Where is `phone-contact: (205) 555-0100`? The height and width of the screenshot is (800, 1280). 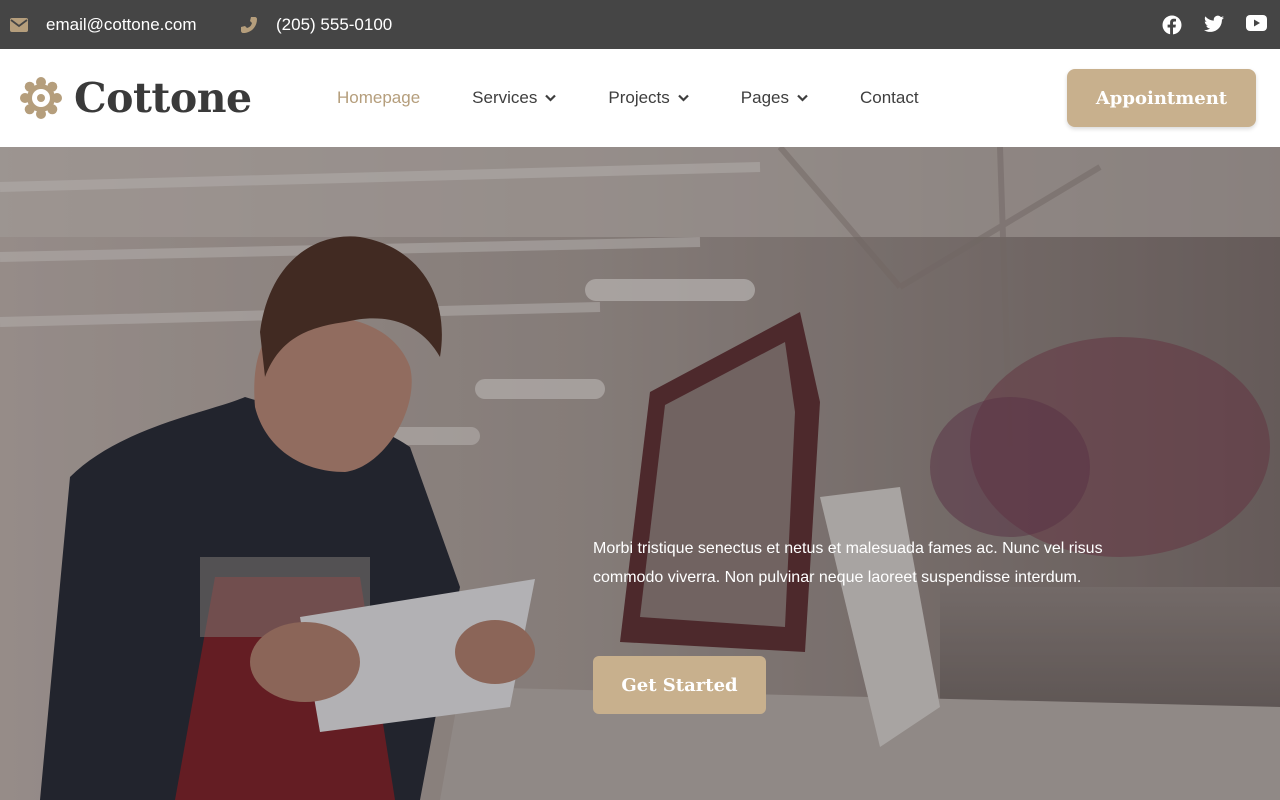 phone-contact: (205) 555-0100 is located at coordinates (316, 24).